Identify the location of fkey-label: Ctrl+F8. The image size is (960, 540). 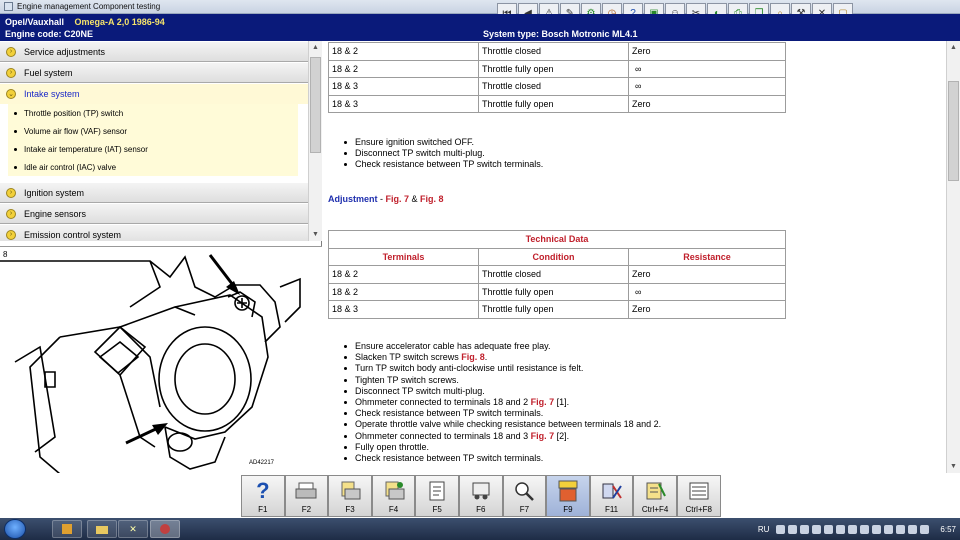
(698, 509).